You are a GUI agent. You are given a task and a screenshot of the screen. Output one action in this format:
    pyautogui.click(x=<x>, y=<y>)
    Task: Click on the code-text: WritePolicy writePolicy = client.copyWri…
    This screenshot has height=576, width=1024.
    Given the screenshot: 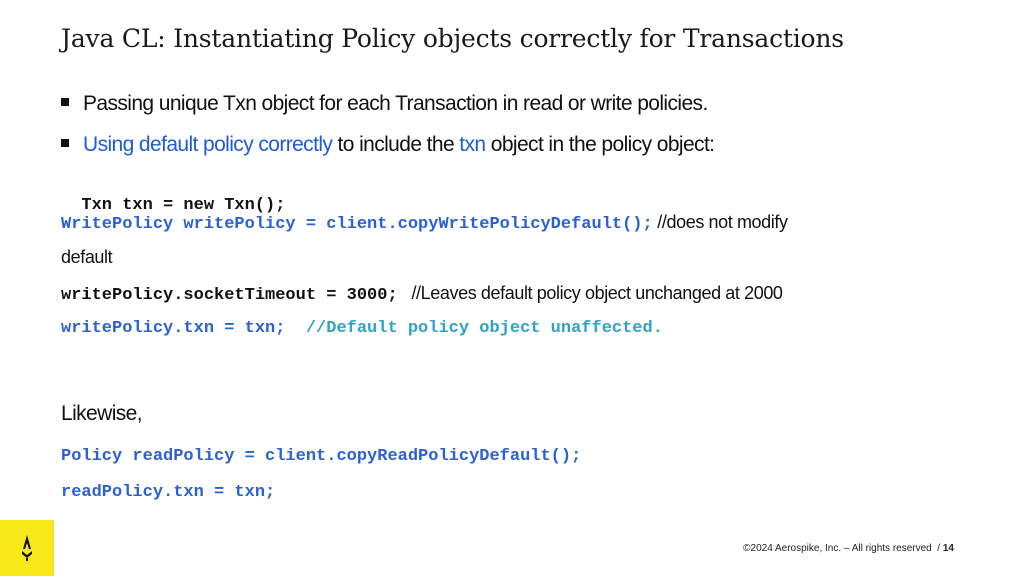 What is the action you would take?
    pyautogui.click(x=357, y=224)
    